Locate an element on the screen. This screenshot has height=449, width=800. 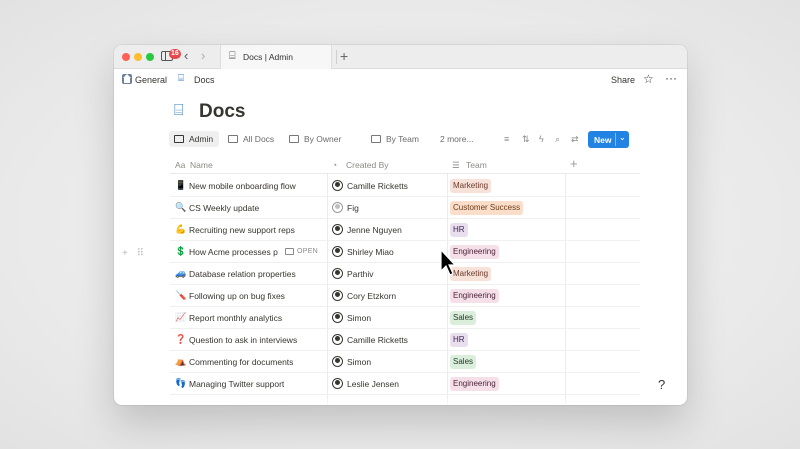
share-button: Share is located at coordinates (623, 80).